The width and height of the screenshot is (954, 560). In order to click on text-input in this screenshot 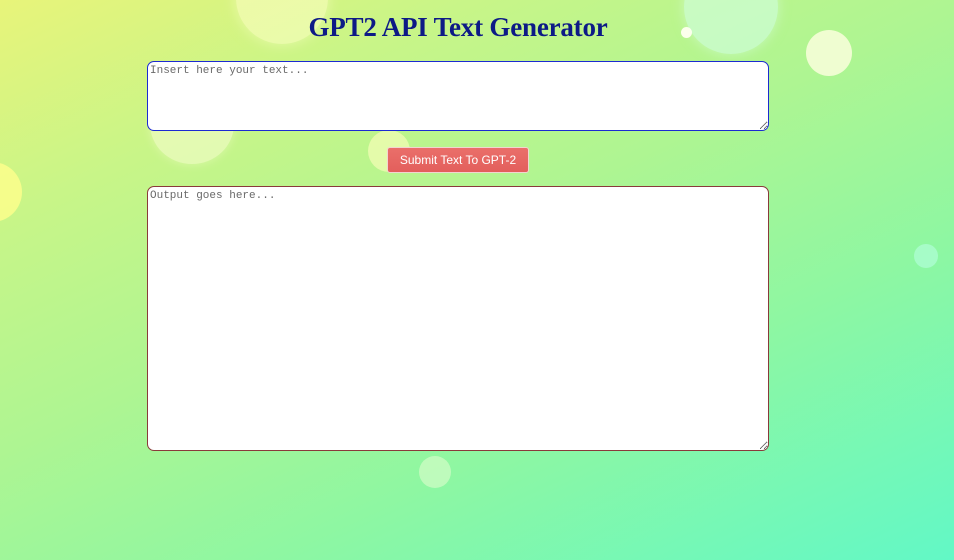, I will do `click(458, 96)`.